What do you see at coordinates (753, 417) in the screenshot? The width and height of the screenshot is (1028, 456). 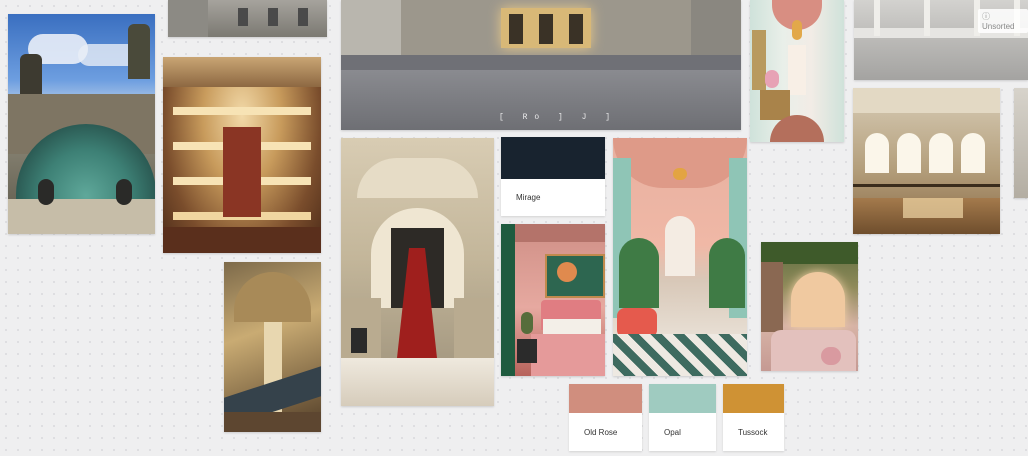 I see `swatch-card-tussock: Tussock` at bounding box center [753, 417].